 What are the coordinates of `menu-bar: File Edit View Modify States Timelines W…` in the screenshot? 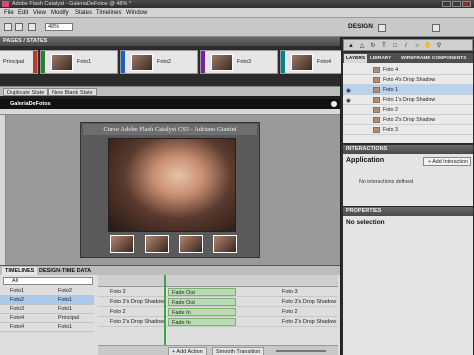 It's located at (237, 13).